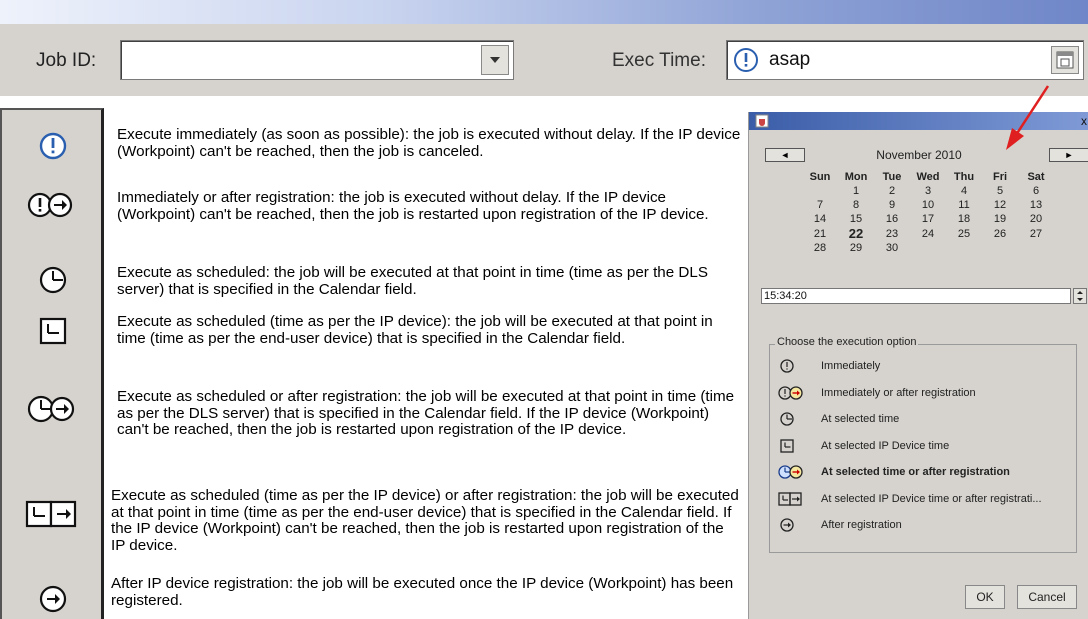 This screenshot has width=1088, height=619. Describe the element at coordinates (856, 219) in the screenshot. I see `calendar-day: 15` at that location.